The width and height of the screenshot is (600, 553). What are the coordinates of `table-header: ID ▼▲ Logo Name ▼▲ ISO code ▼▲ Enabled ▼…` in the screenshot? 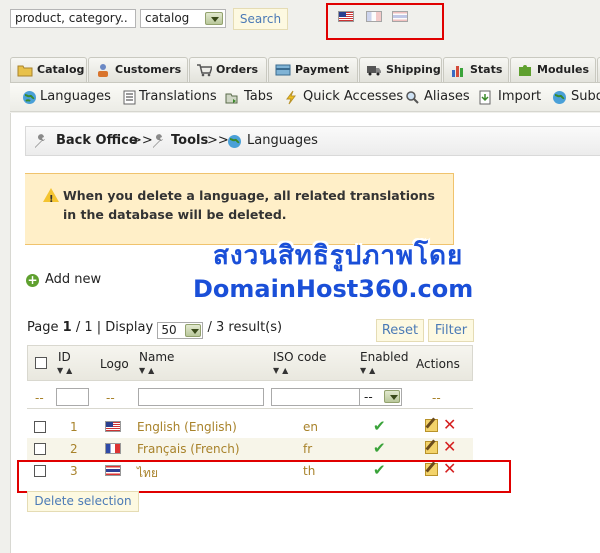 It's located at (250, 363).